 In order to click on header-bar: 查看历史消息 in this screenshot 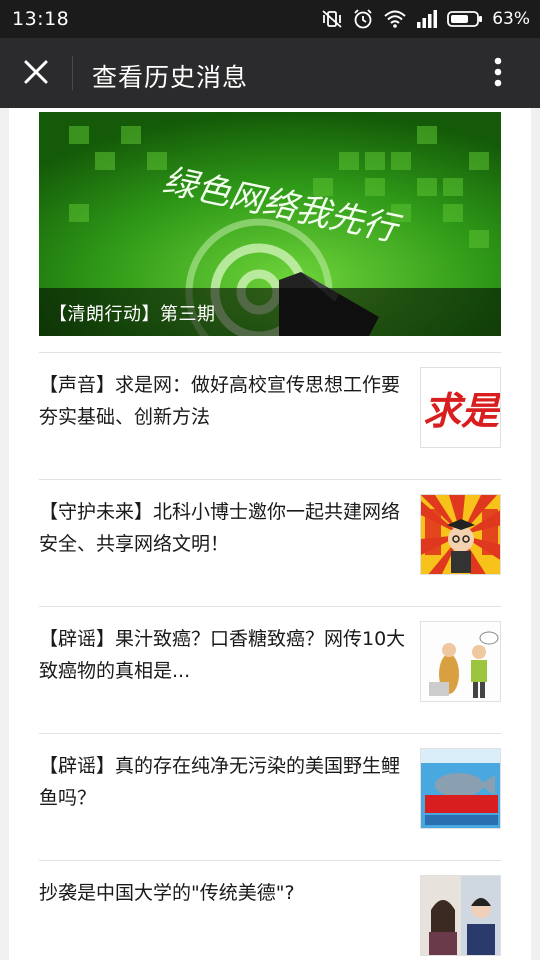, I will do `click(270, 73)`.